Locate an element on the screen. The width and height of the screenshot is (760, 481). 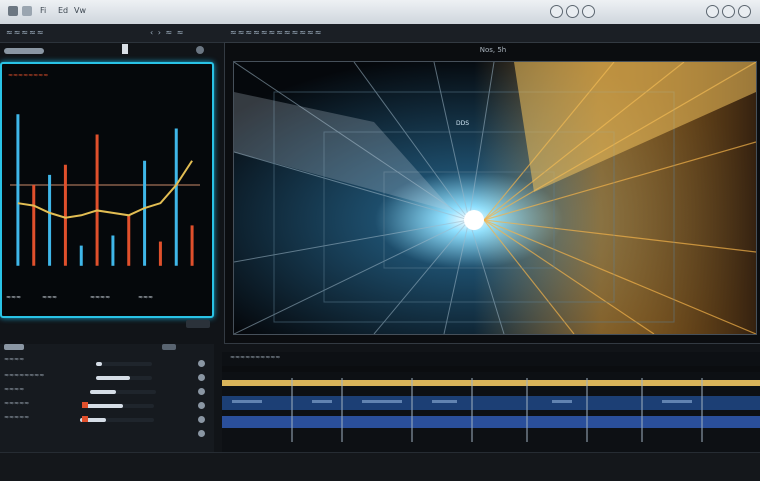
timeline-panel: ≈≈≈≈≈≈≈≈≈≈ is located at coordinates (491, 402).